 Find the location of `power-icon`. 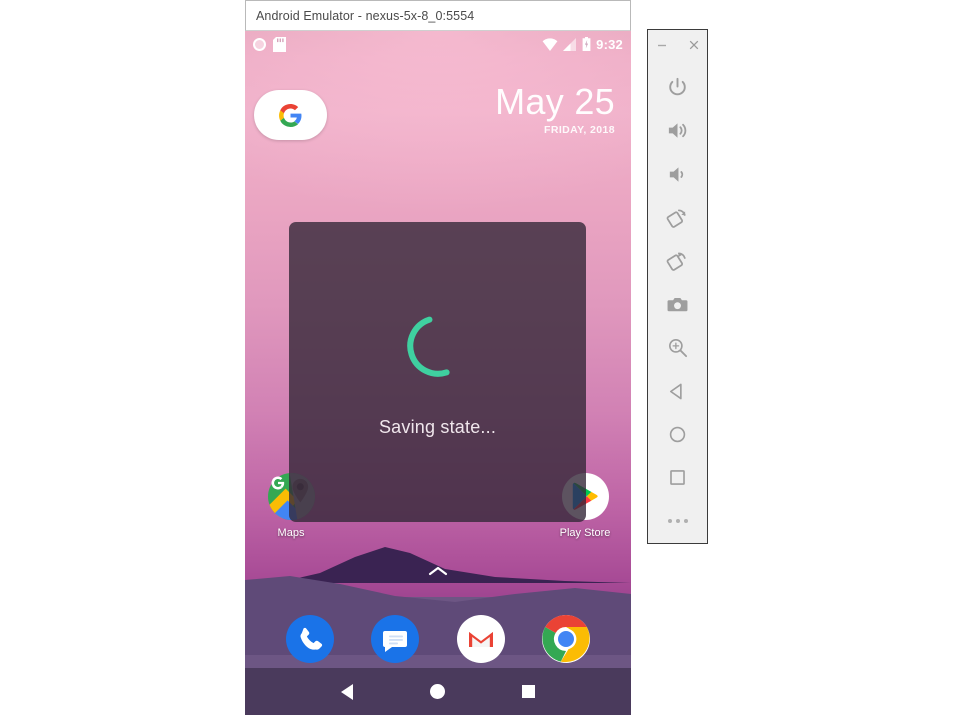

power-icon is located at coordinates (677, 86).